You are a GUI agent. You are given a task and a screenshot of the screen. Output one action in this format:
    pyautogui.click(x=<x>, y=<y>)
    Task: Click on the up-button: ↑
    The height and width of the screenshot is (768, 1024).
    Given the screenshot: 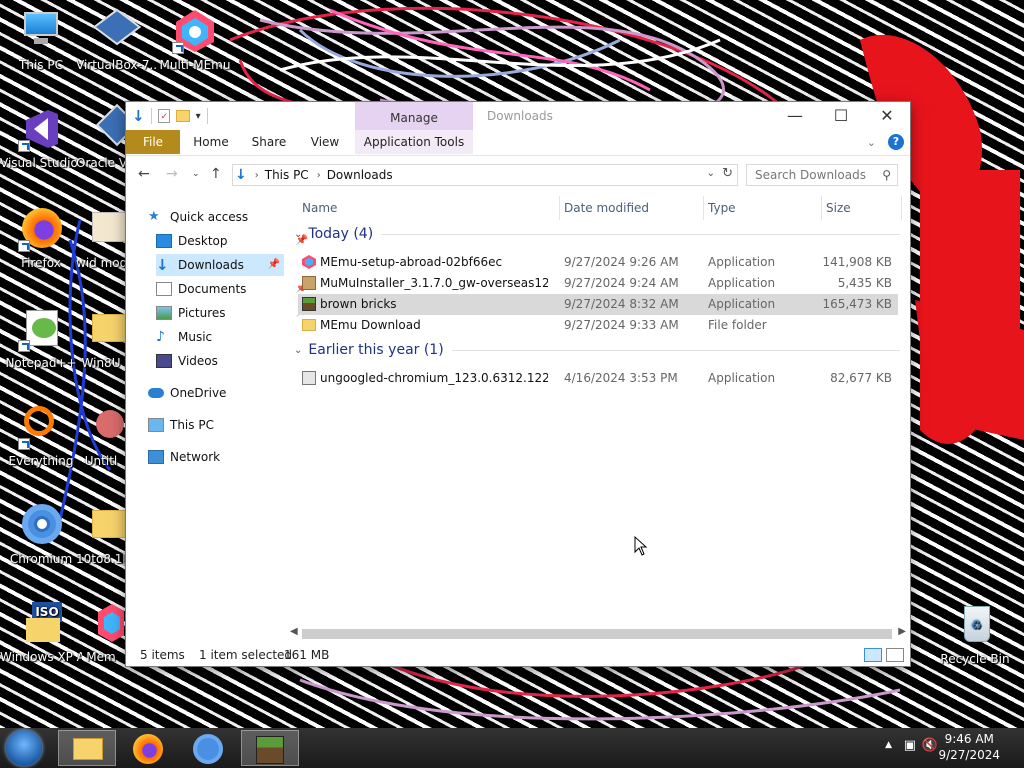 What is the action you would take?
    pyautogui.click(x=216, y=174)
    